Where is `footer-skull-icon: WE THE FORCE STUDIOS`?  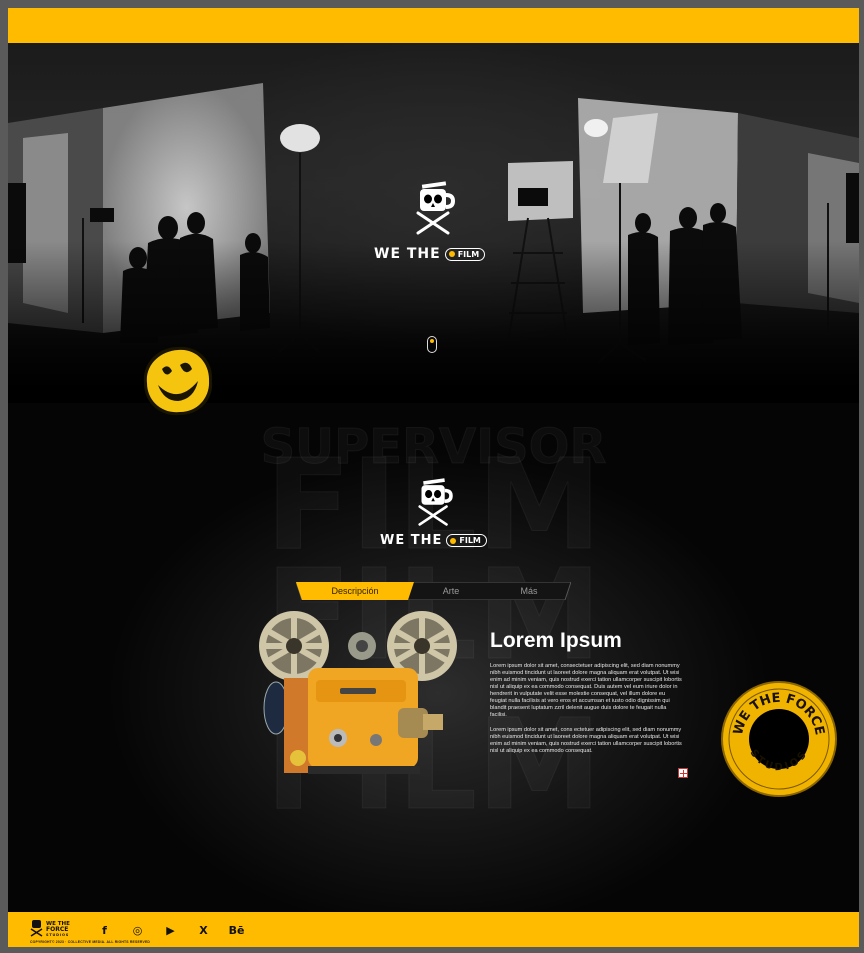
footer-skull-icon: WE THE FORCE STUDIOS is located at coordinates (50, 928).